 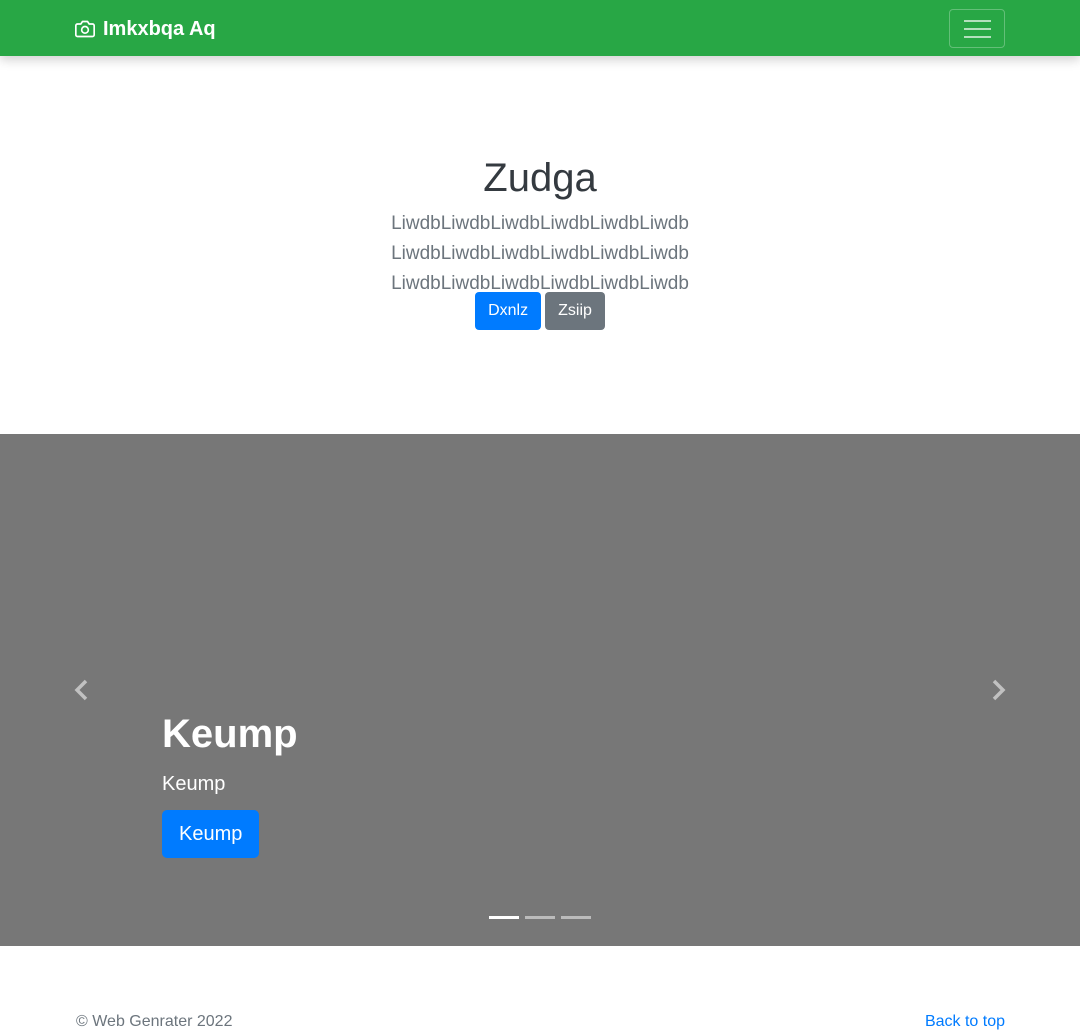 I want to click on hero-secondary-button: Zsiip, so click(x=575, y=311).